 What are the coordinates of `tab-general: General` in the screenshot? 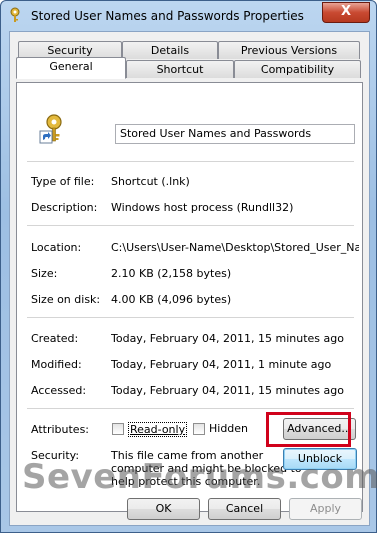 It's located at (71, 68).